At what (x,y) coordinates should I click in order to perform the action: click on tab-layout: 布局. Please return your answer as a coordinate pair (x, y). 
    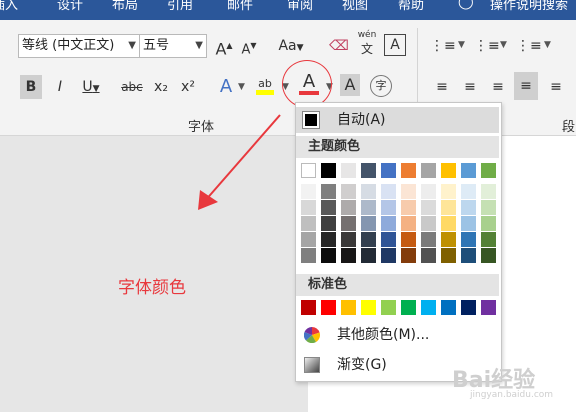
    Looking at the image, I should click on (125, 6).